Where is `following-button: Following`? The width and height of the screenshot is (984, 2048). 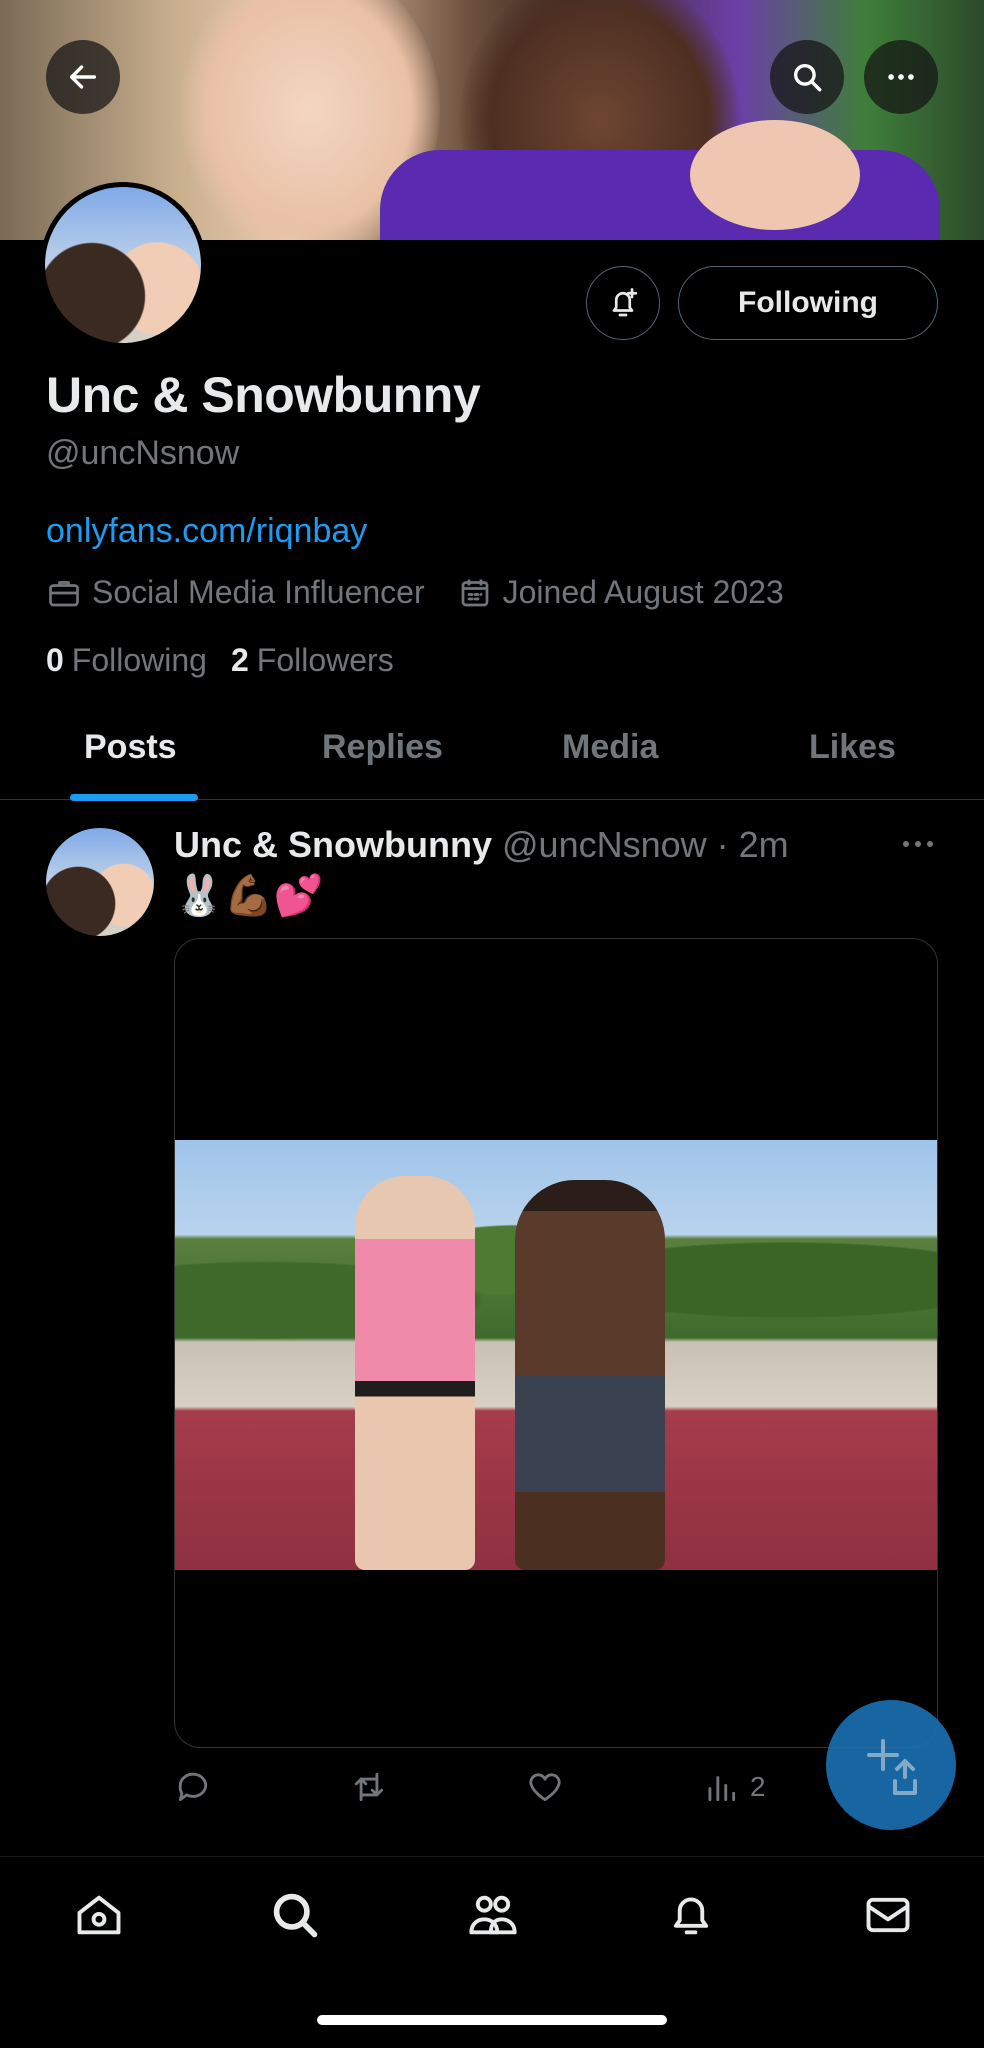
following-button: Following is located at coordinates (808, 303).